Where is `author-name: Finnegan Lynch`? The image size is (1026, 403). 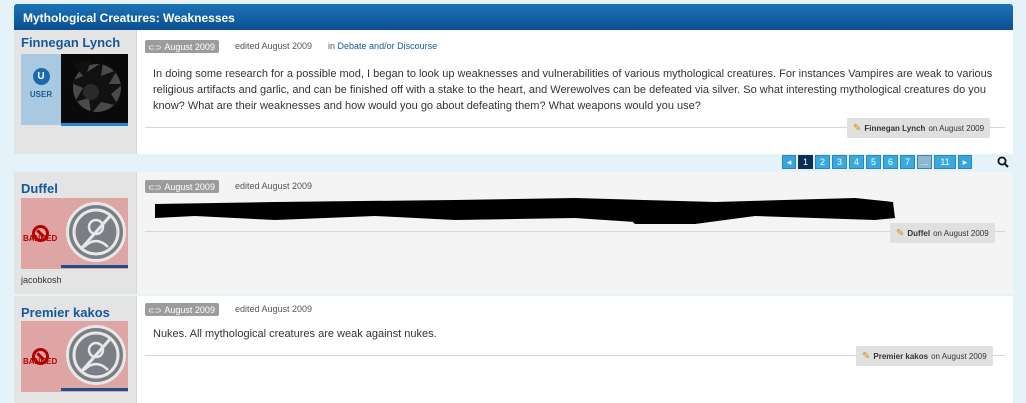
author-name: Finnegan Lynch is located at coordinates (70, 42).